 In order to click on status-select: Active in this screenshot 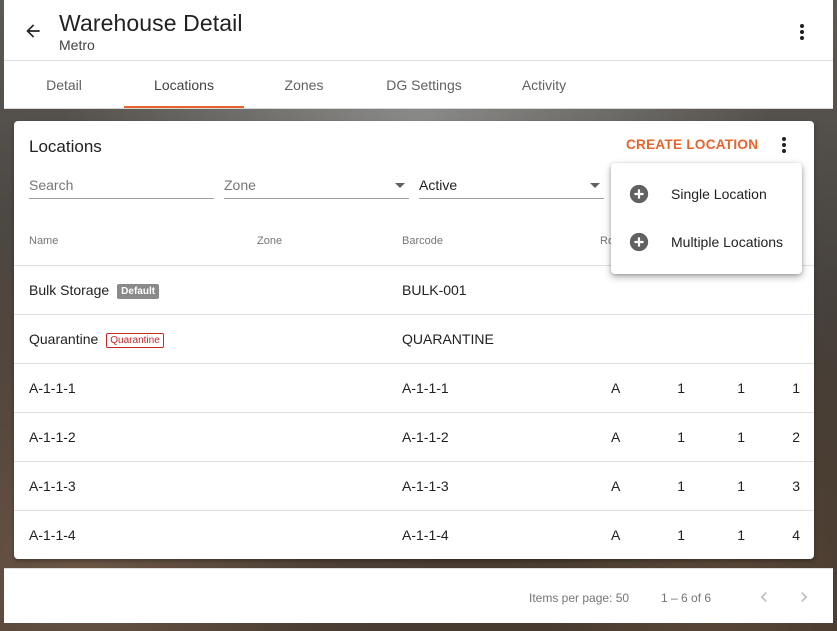, I will do `click(511, 186)`.